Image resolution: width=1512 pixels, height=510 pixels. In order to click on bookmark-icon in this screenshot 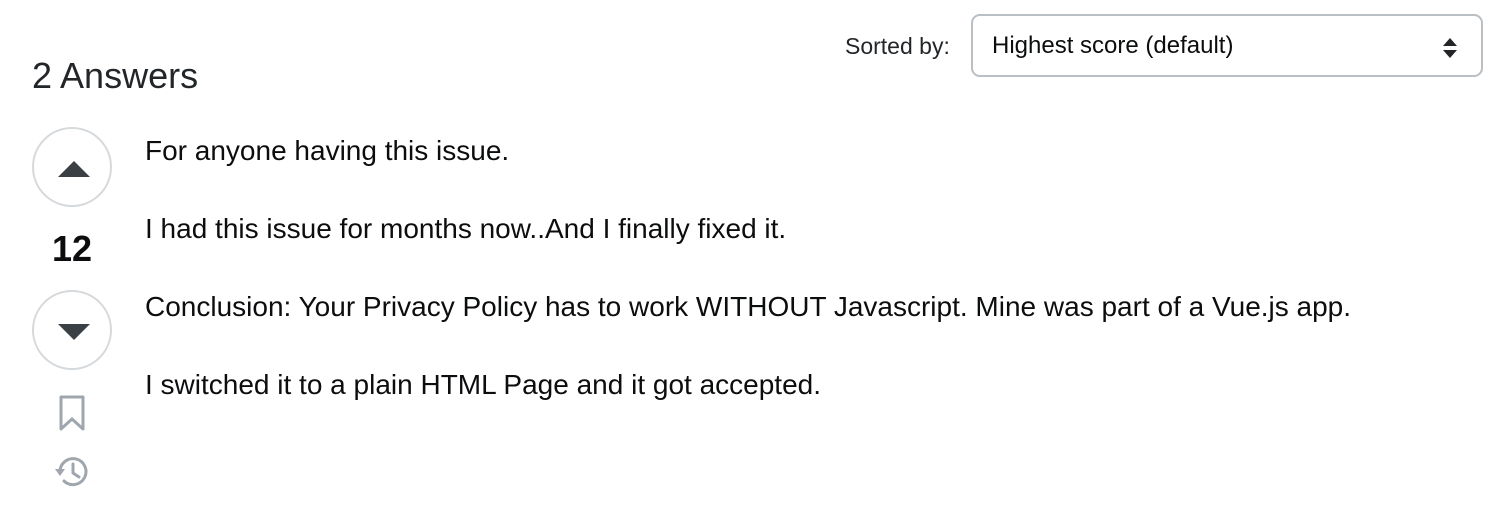, I will do `click(72, 414)`.